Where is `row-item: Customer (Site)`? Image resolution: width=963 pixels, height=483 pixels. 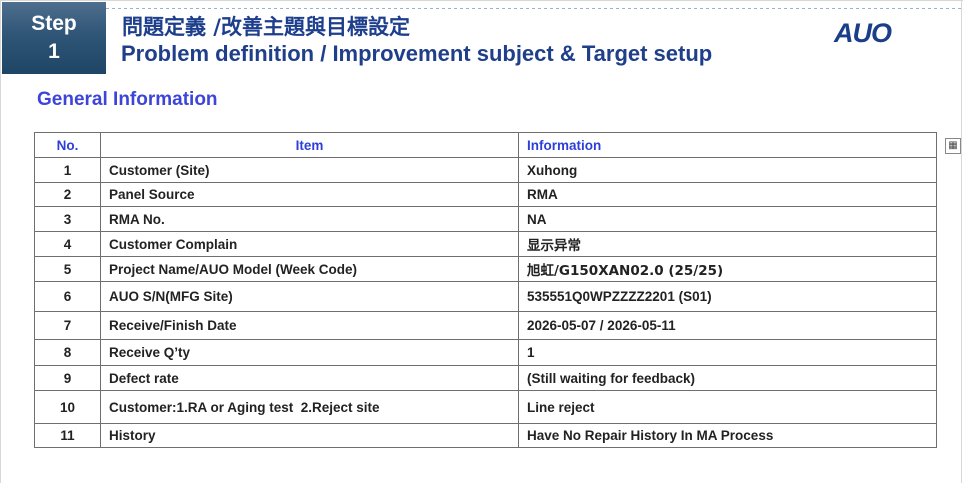 row-item: Customer (Site) is located at coordinates (309, 170).